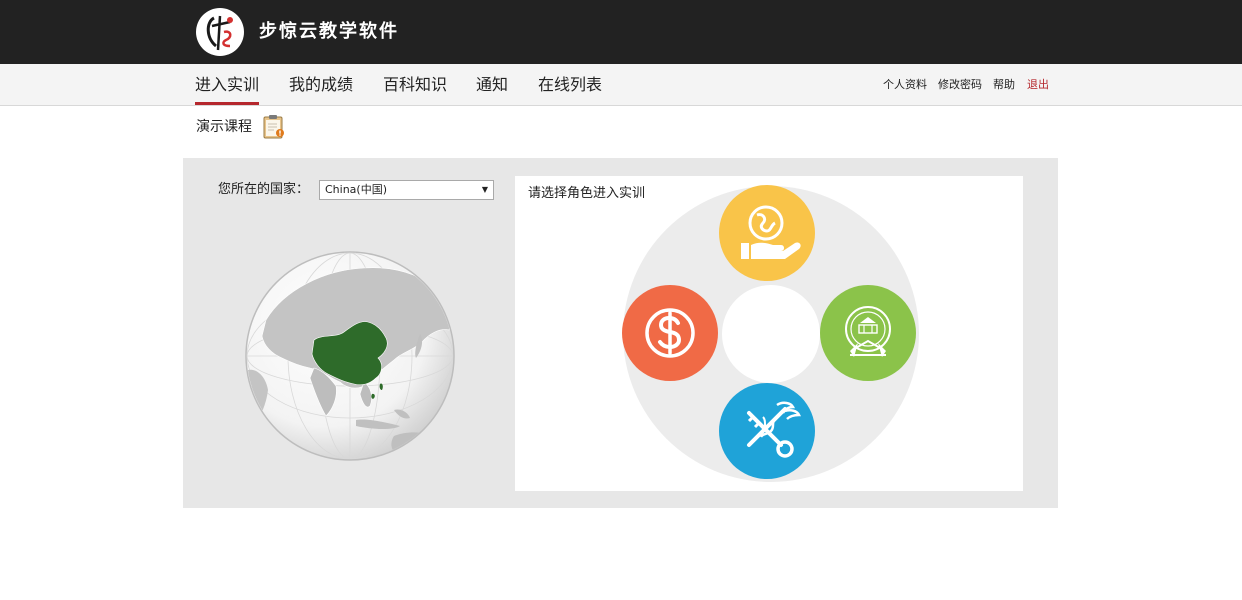 This screenshot has width=1242, height=600. Describe the element at coordinates (587, 193) in the screenshot. I see `role-selection-title: 请选择角色进入实训` at that location.